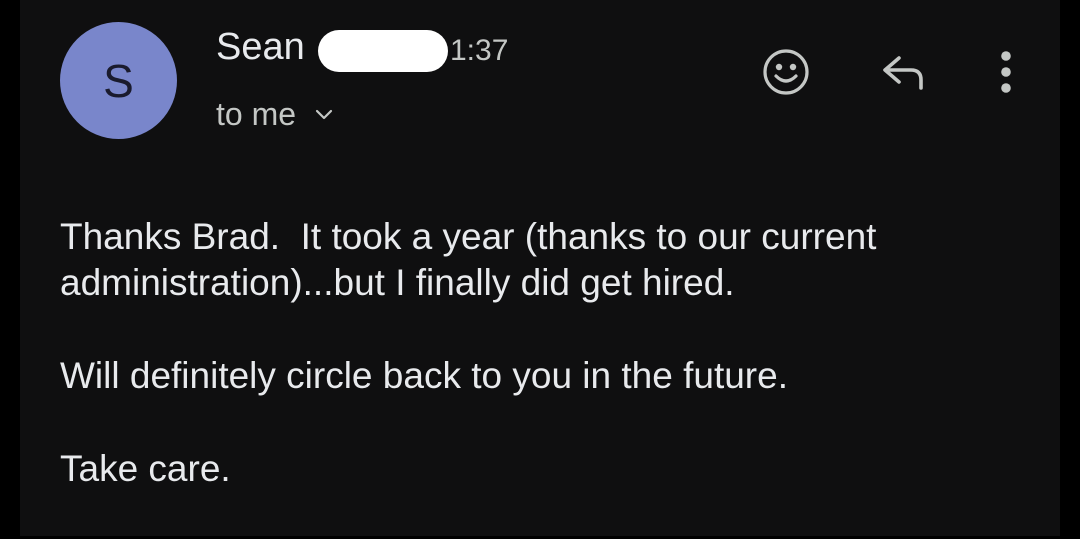  I want to click on chevron-down-icon, so click(324, 114).